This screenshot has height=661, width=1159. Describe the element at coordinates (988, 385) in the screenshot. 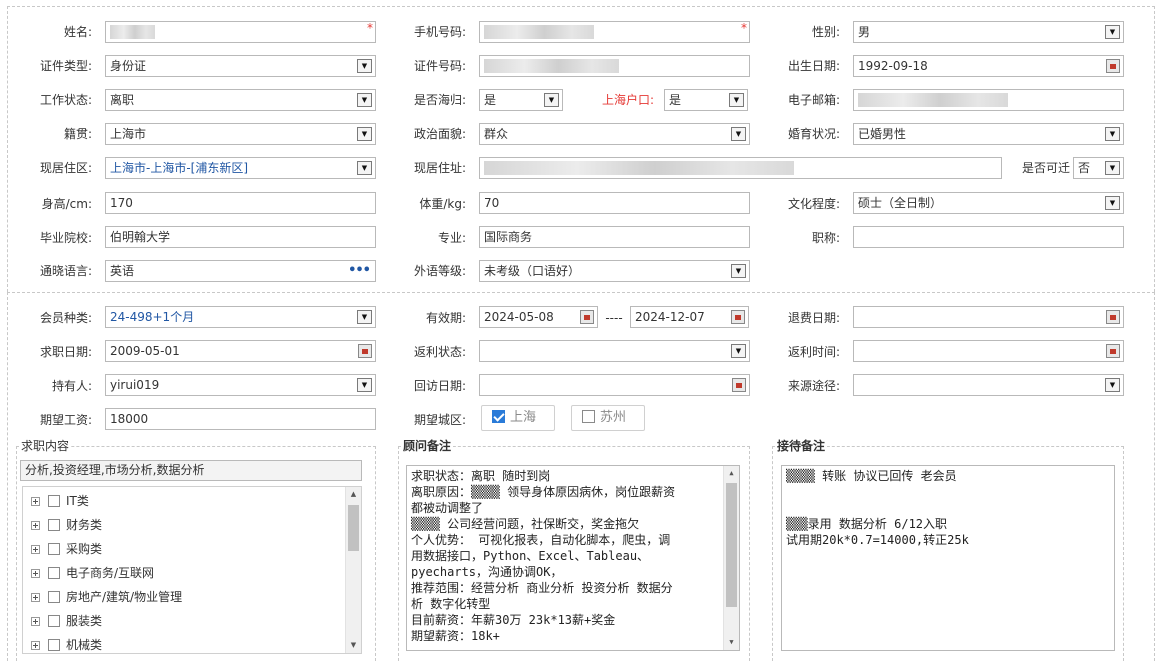

I see `source-select: ▼` at that location.